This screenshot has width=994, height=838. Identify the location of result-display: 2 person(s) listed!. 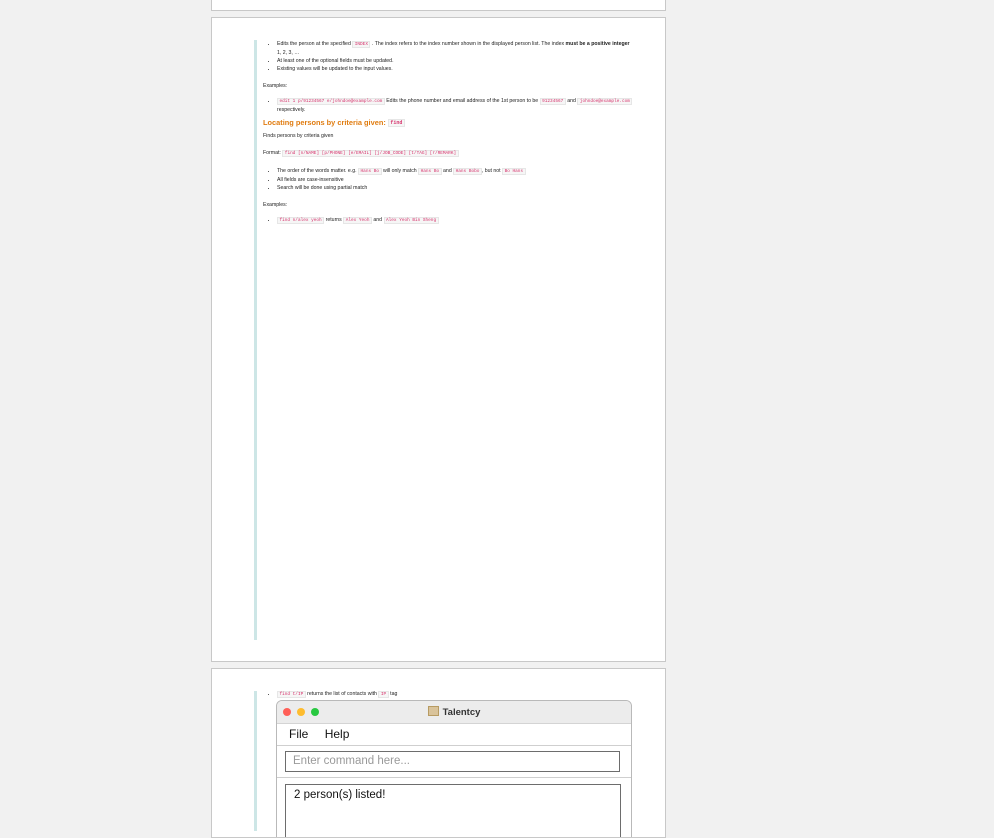
(453, 810).